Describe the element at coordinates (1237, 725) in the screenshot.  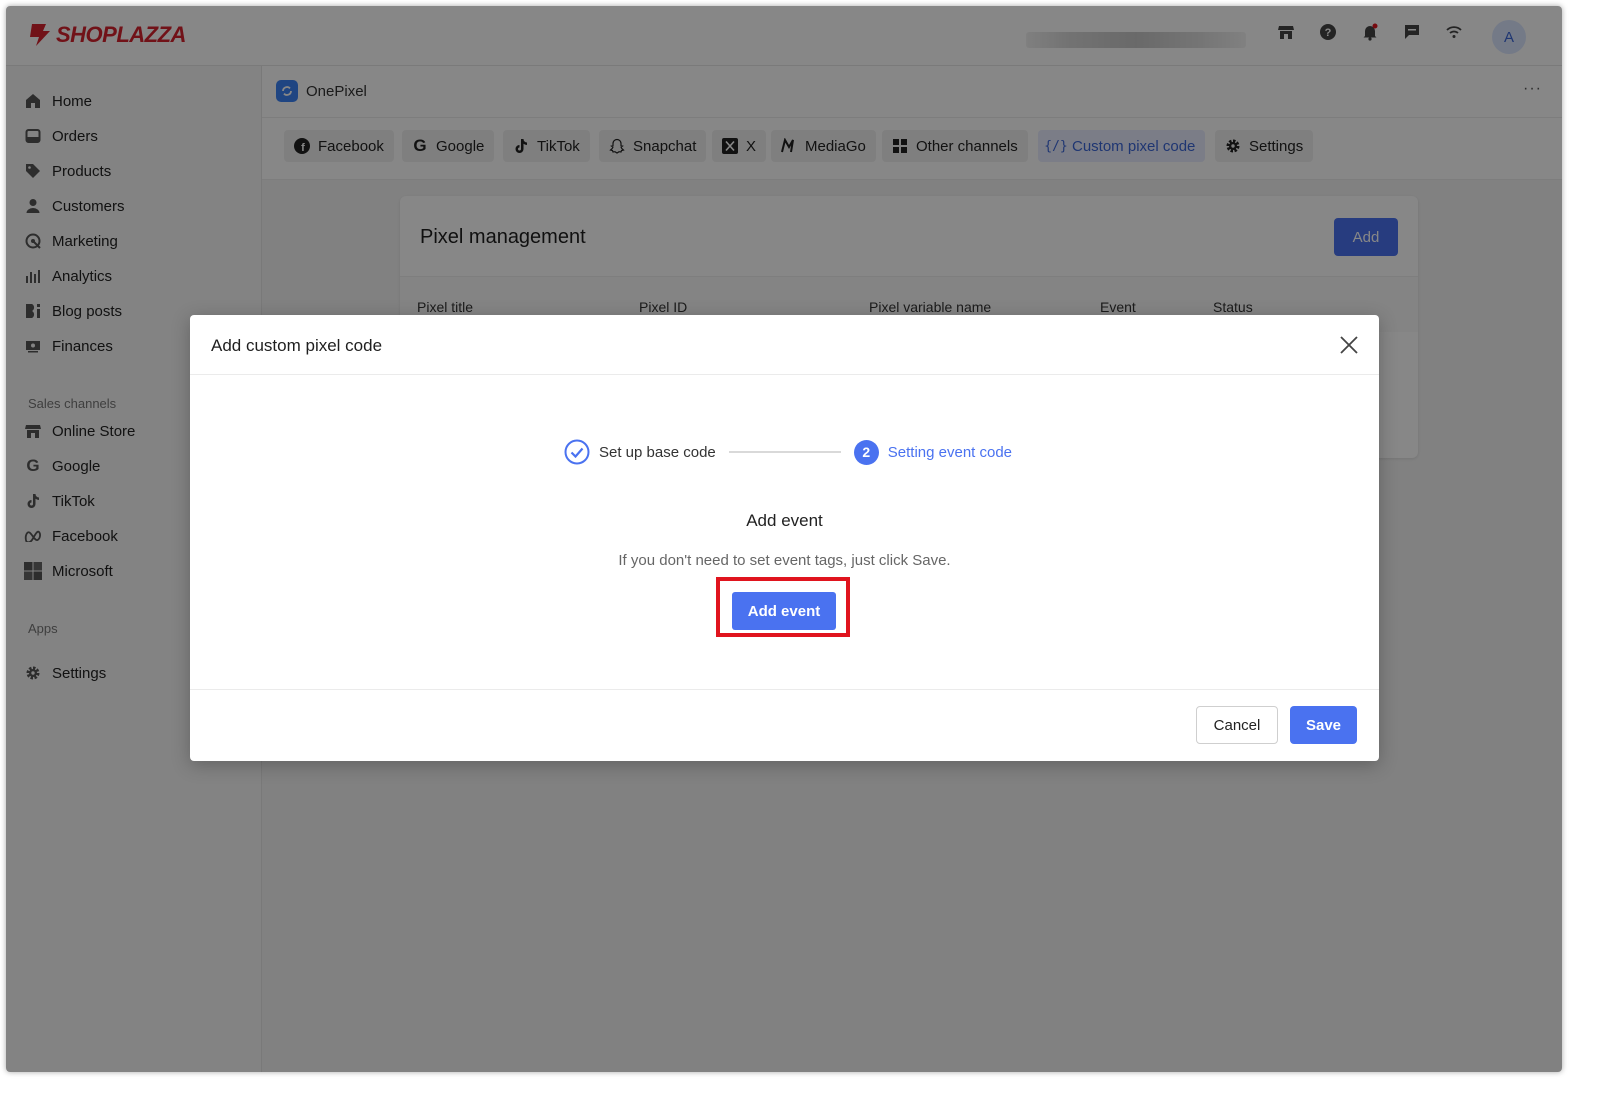
I see `cancel-button: Cancel` at that location.